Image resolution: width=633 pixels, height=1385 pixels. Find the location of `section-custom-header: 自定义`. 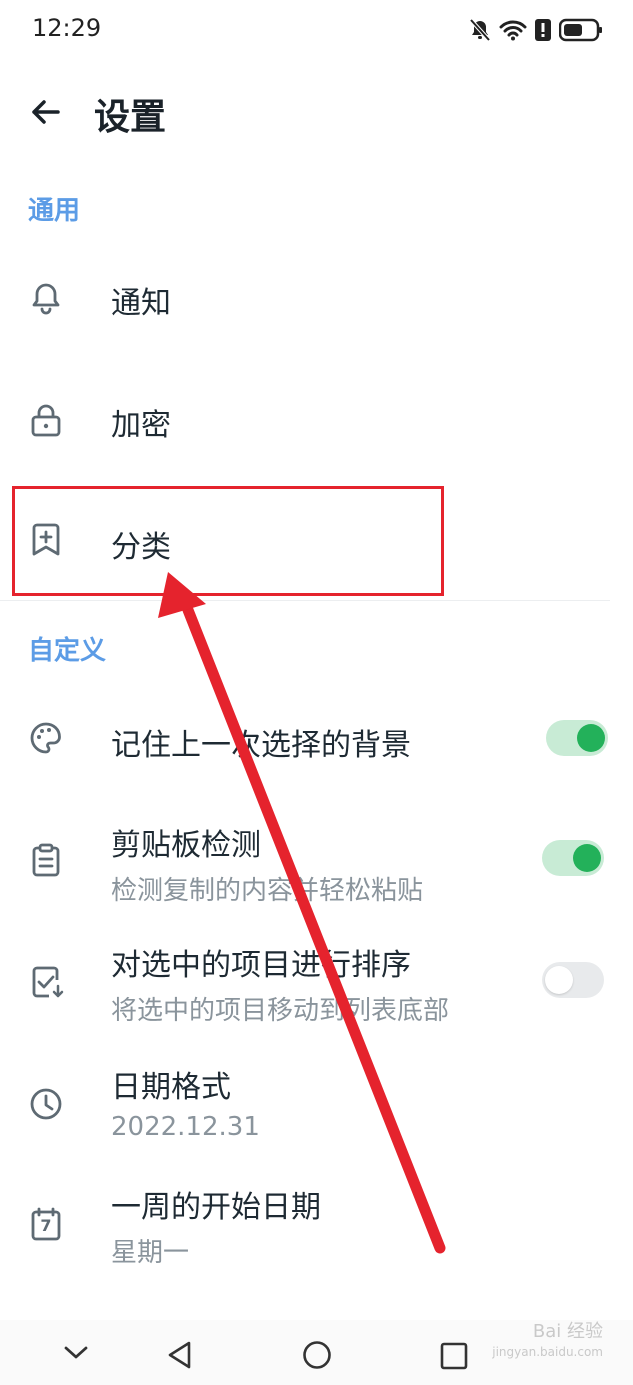

section-custom-header: 自定义 is located at coordinates (67, 651).